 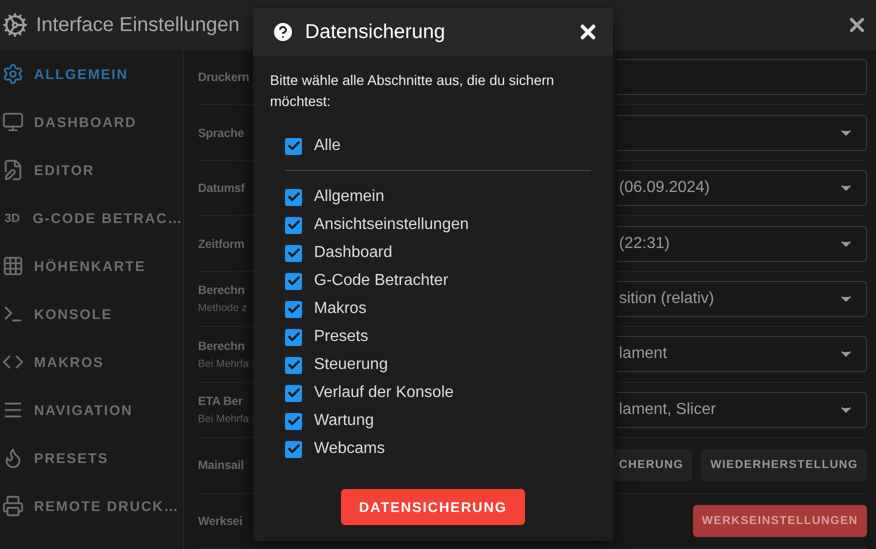 What do you see at coordinates (91, 170) in the screenshot?
I see `sidebar-item: EDITOR` at bounding box center [91, 170].